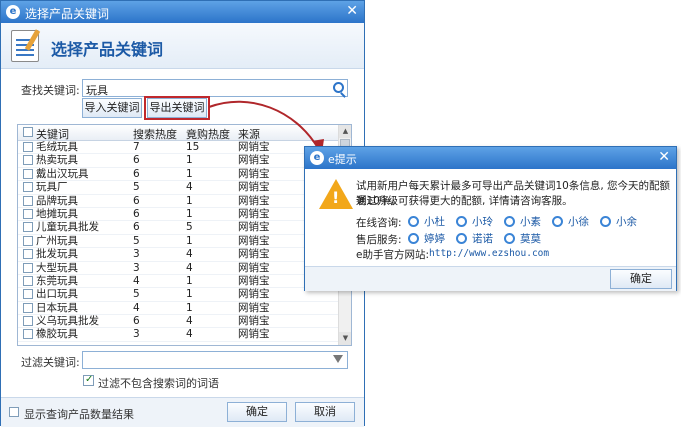  Describe the element at coordinates (570, 221) in the screenshot. I see `online-contact-link: 小徐` at that location.